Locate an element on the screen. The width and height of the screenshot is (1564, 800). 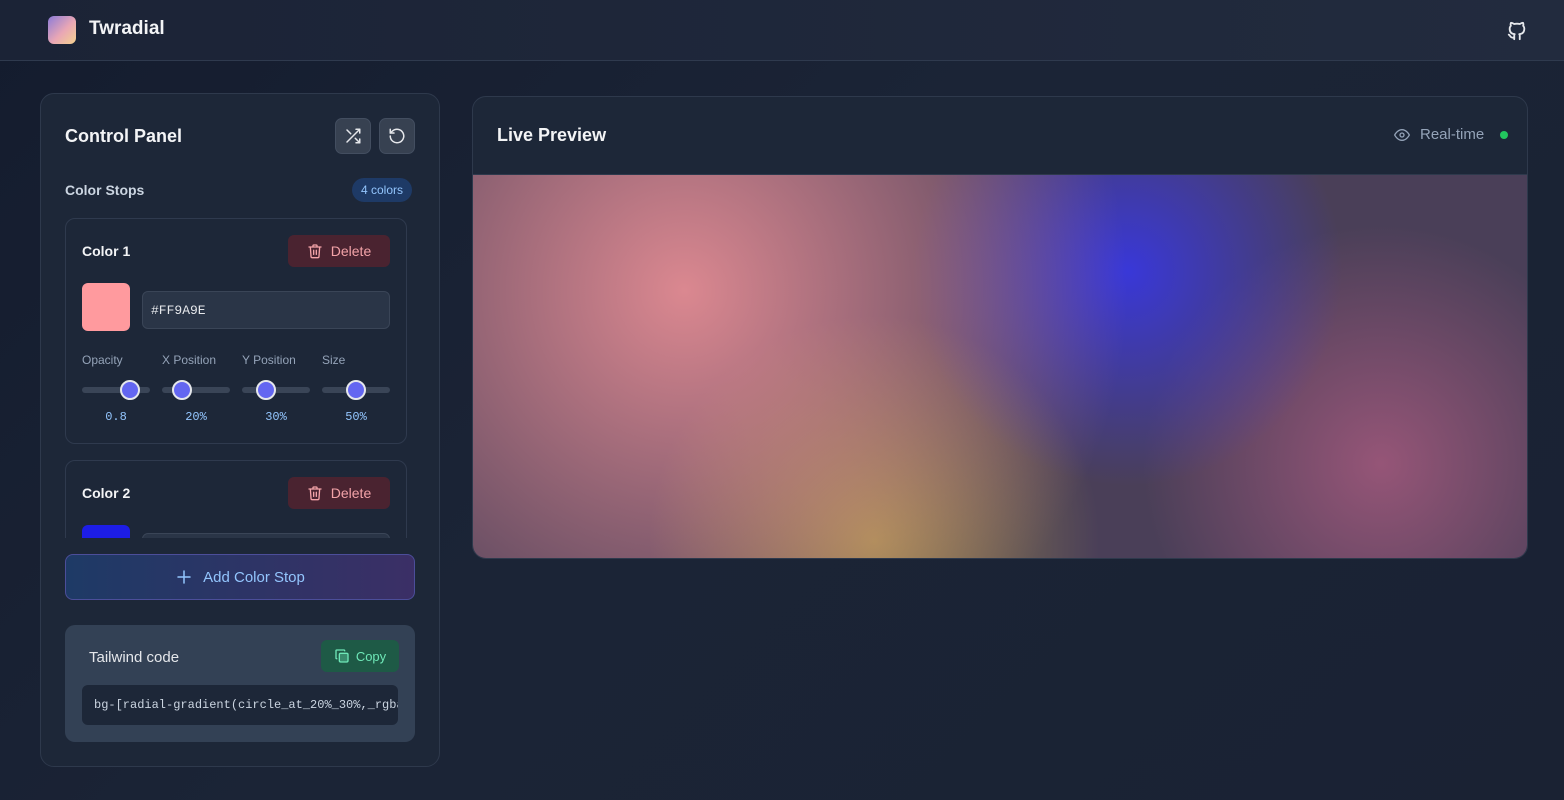
reset-icon is located at coordinates (397, 136).